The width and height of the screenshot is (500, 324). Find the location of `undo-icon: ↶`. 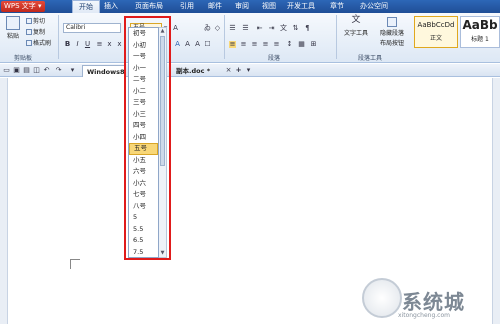

undo-icon: ↶ is located at coordinates (46, 70).